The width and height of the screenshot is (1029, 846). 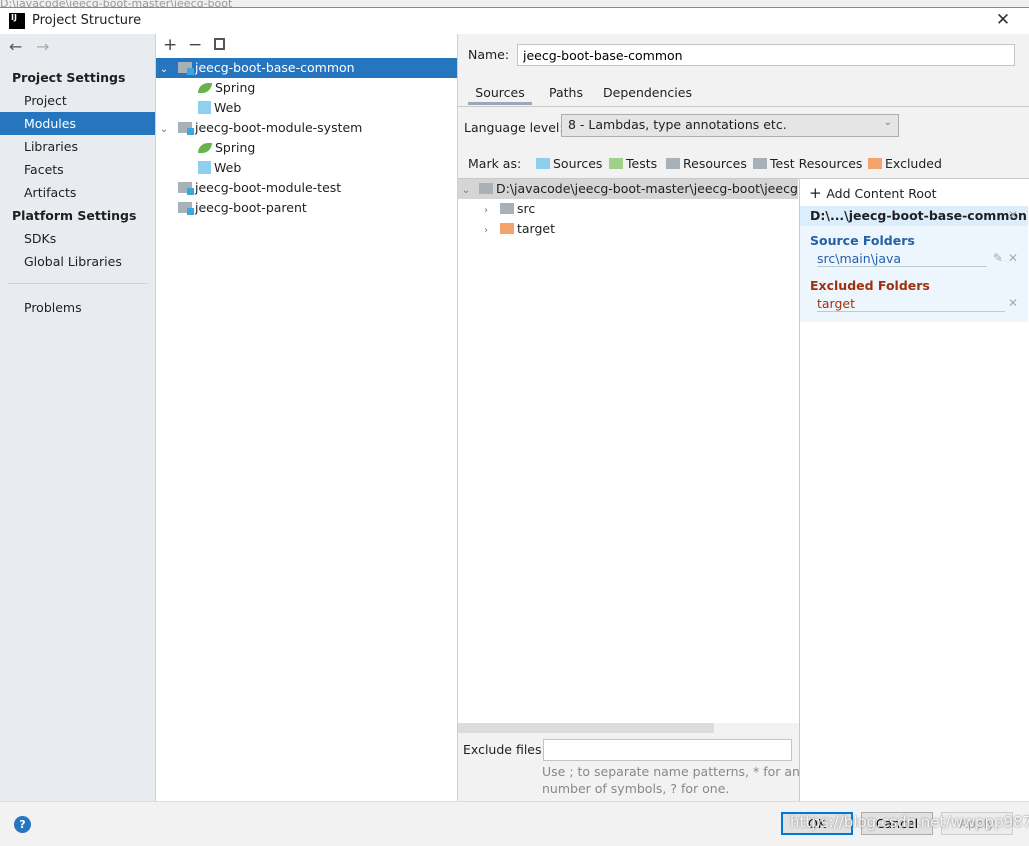 I want to click on mark-label: Resources, so click(x=715, y=163).